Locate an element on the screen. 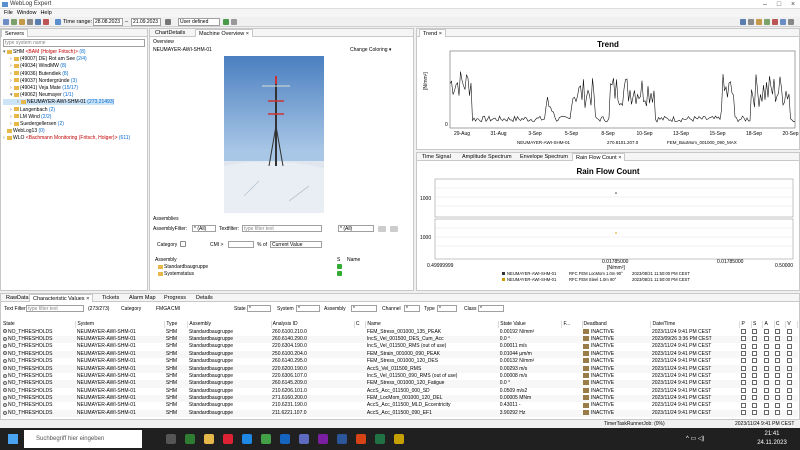 The image size is (800, 450). clock-date: 24.11.2023 is located at coordinates (772, 443).